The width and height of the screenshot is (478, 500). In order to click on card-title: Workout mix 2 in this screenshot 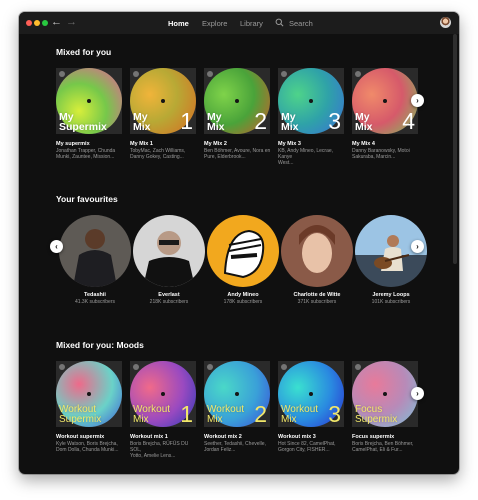, I will do `click(223, 437)`.